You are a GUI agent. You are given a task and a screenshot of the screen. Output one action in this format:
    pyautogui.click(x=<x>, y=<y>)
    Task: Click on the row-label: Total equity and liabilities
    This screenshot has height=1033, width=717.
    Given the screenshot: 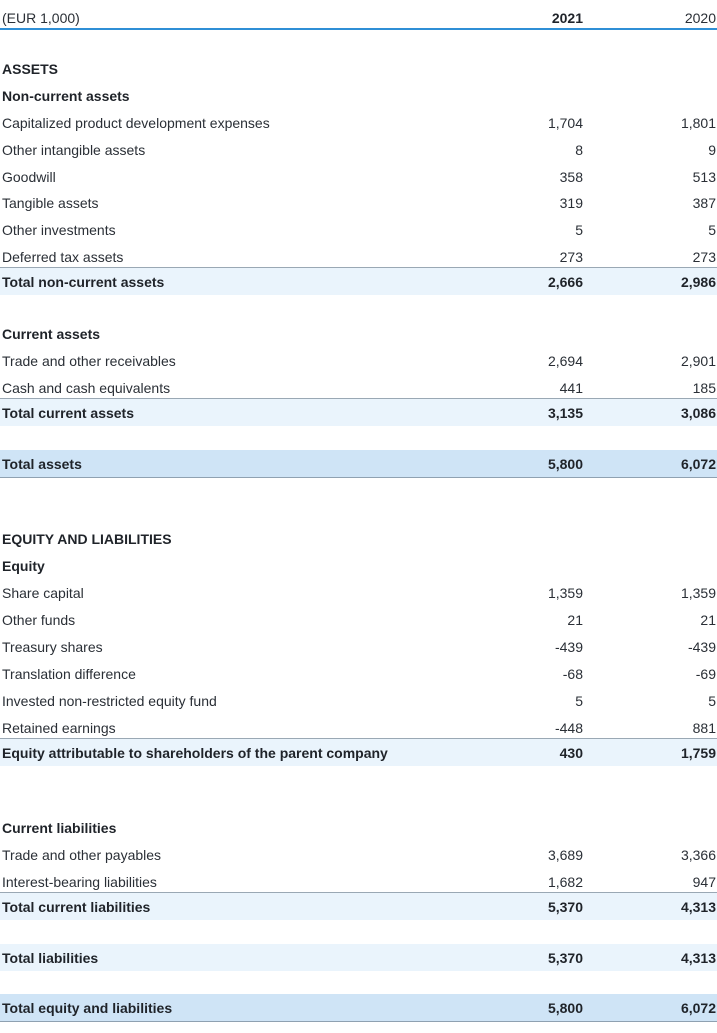 What is the action you would take?
    pyautogui.click(x=87, y=1007)
    